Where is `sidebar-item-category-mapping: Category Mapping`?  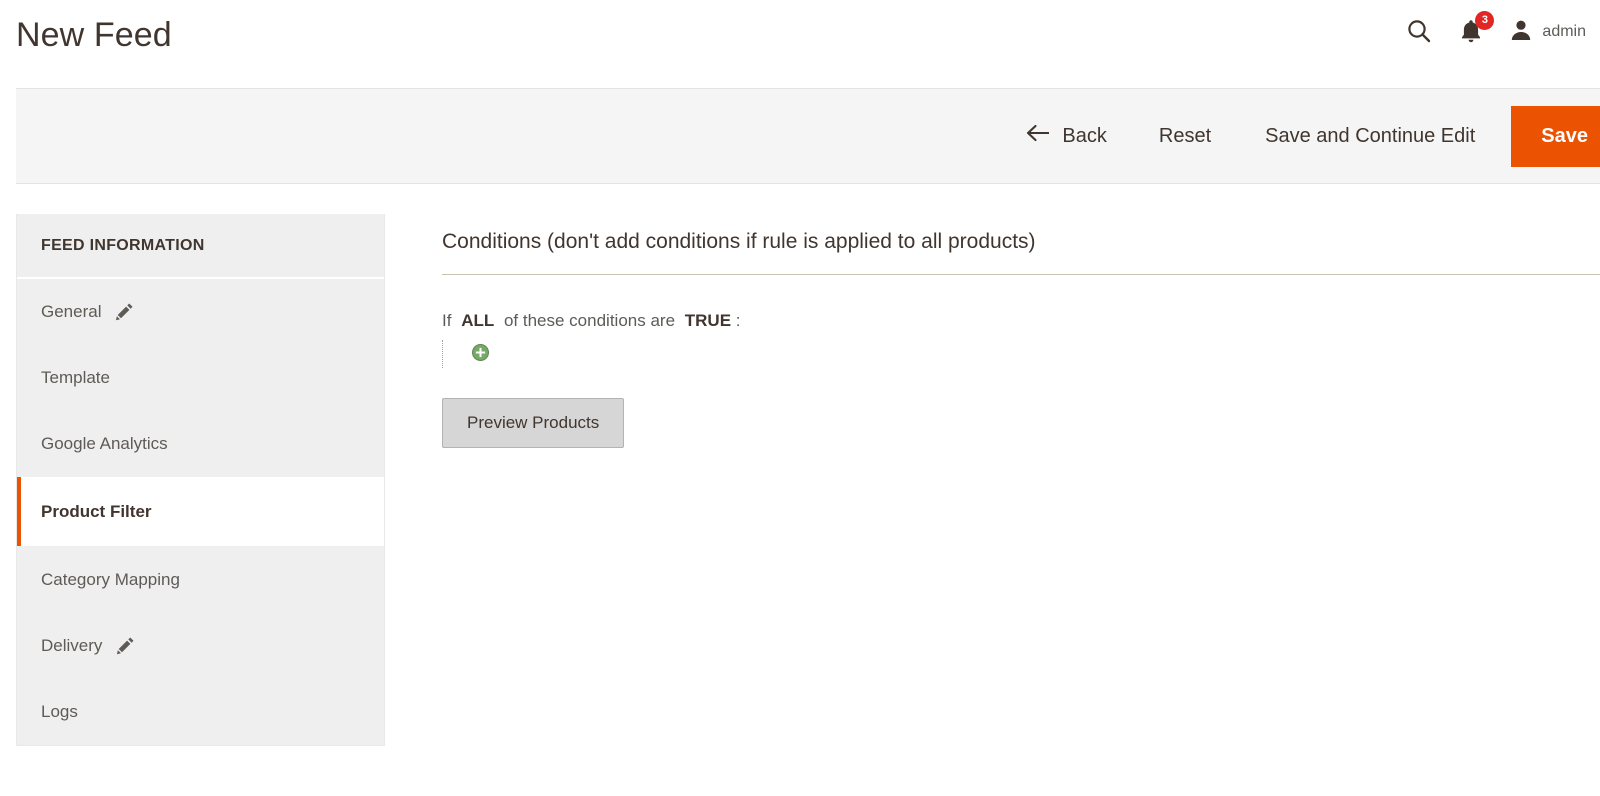
sidebar-item-category-mapping: Category Mapping is located at coordinates (200, 580).